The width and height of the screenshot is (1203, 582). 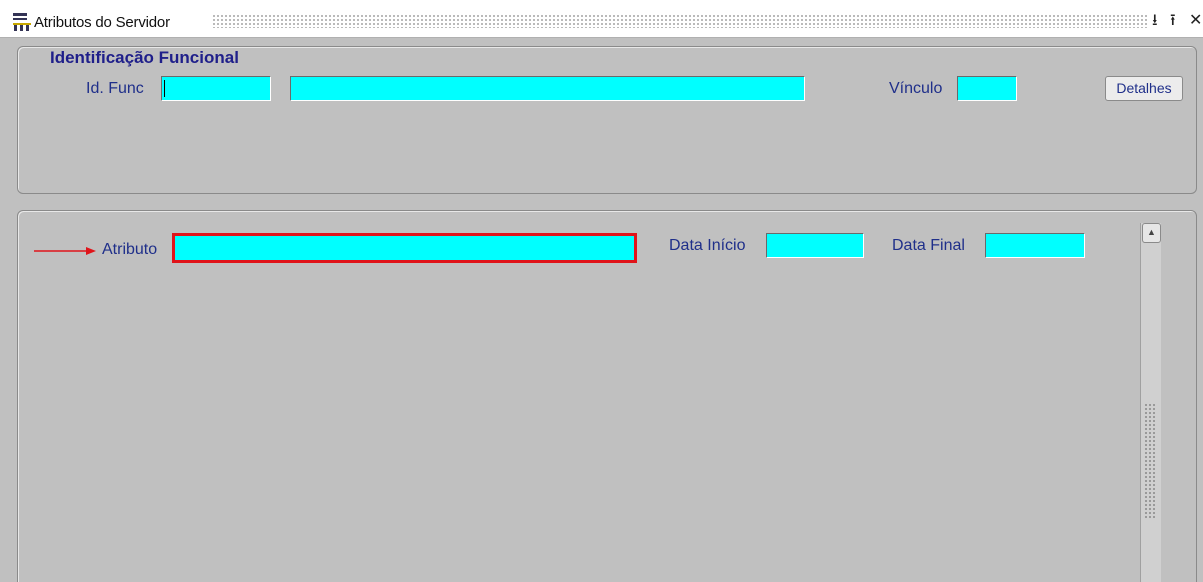 I want to click on maximize-icon: ⭱, so click(x=1173, y=21).